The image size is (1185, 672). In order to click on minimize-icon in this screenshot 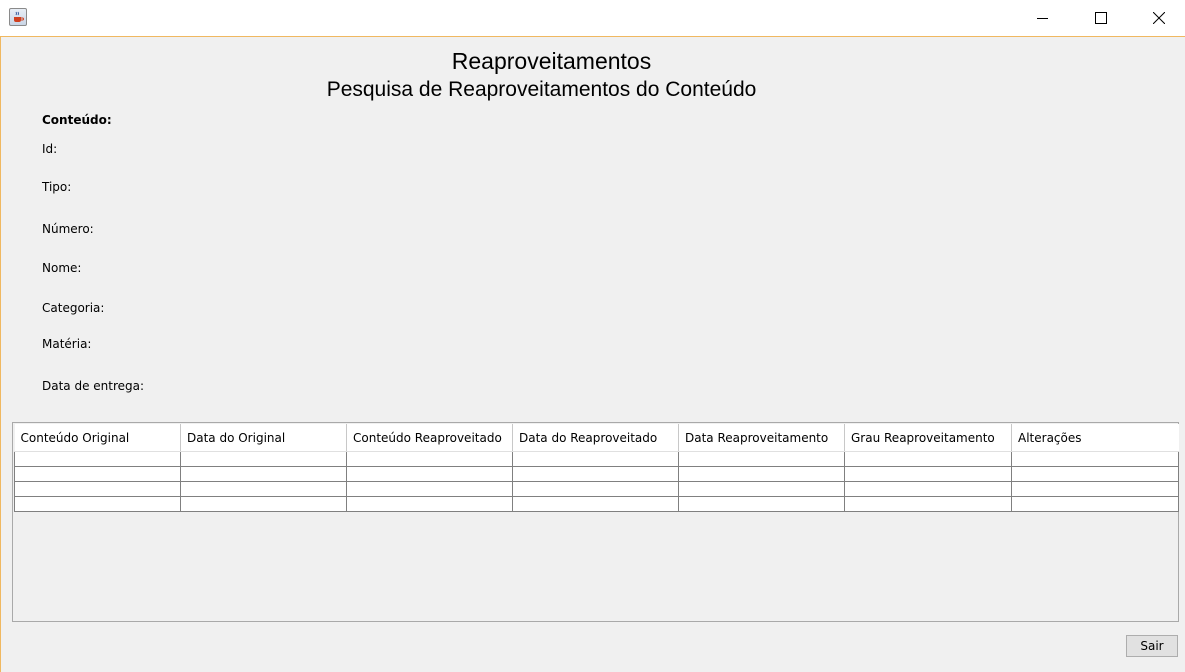, I will do `click(1042, 18)`.